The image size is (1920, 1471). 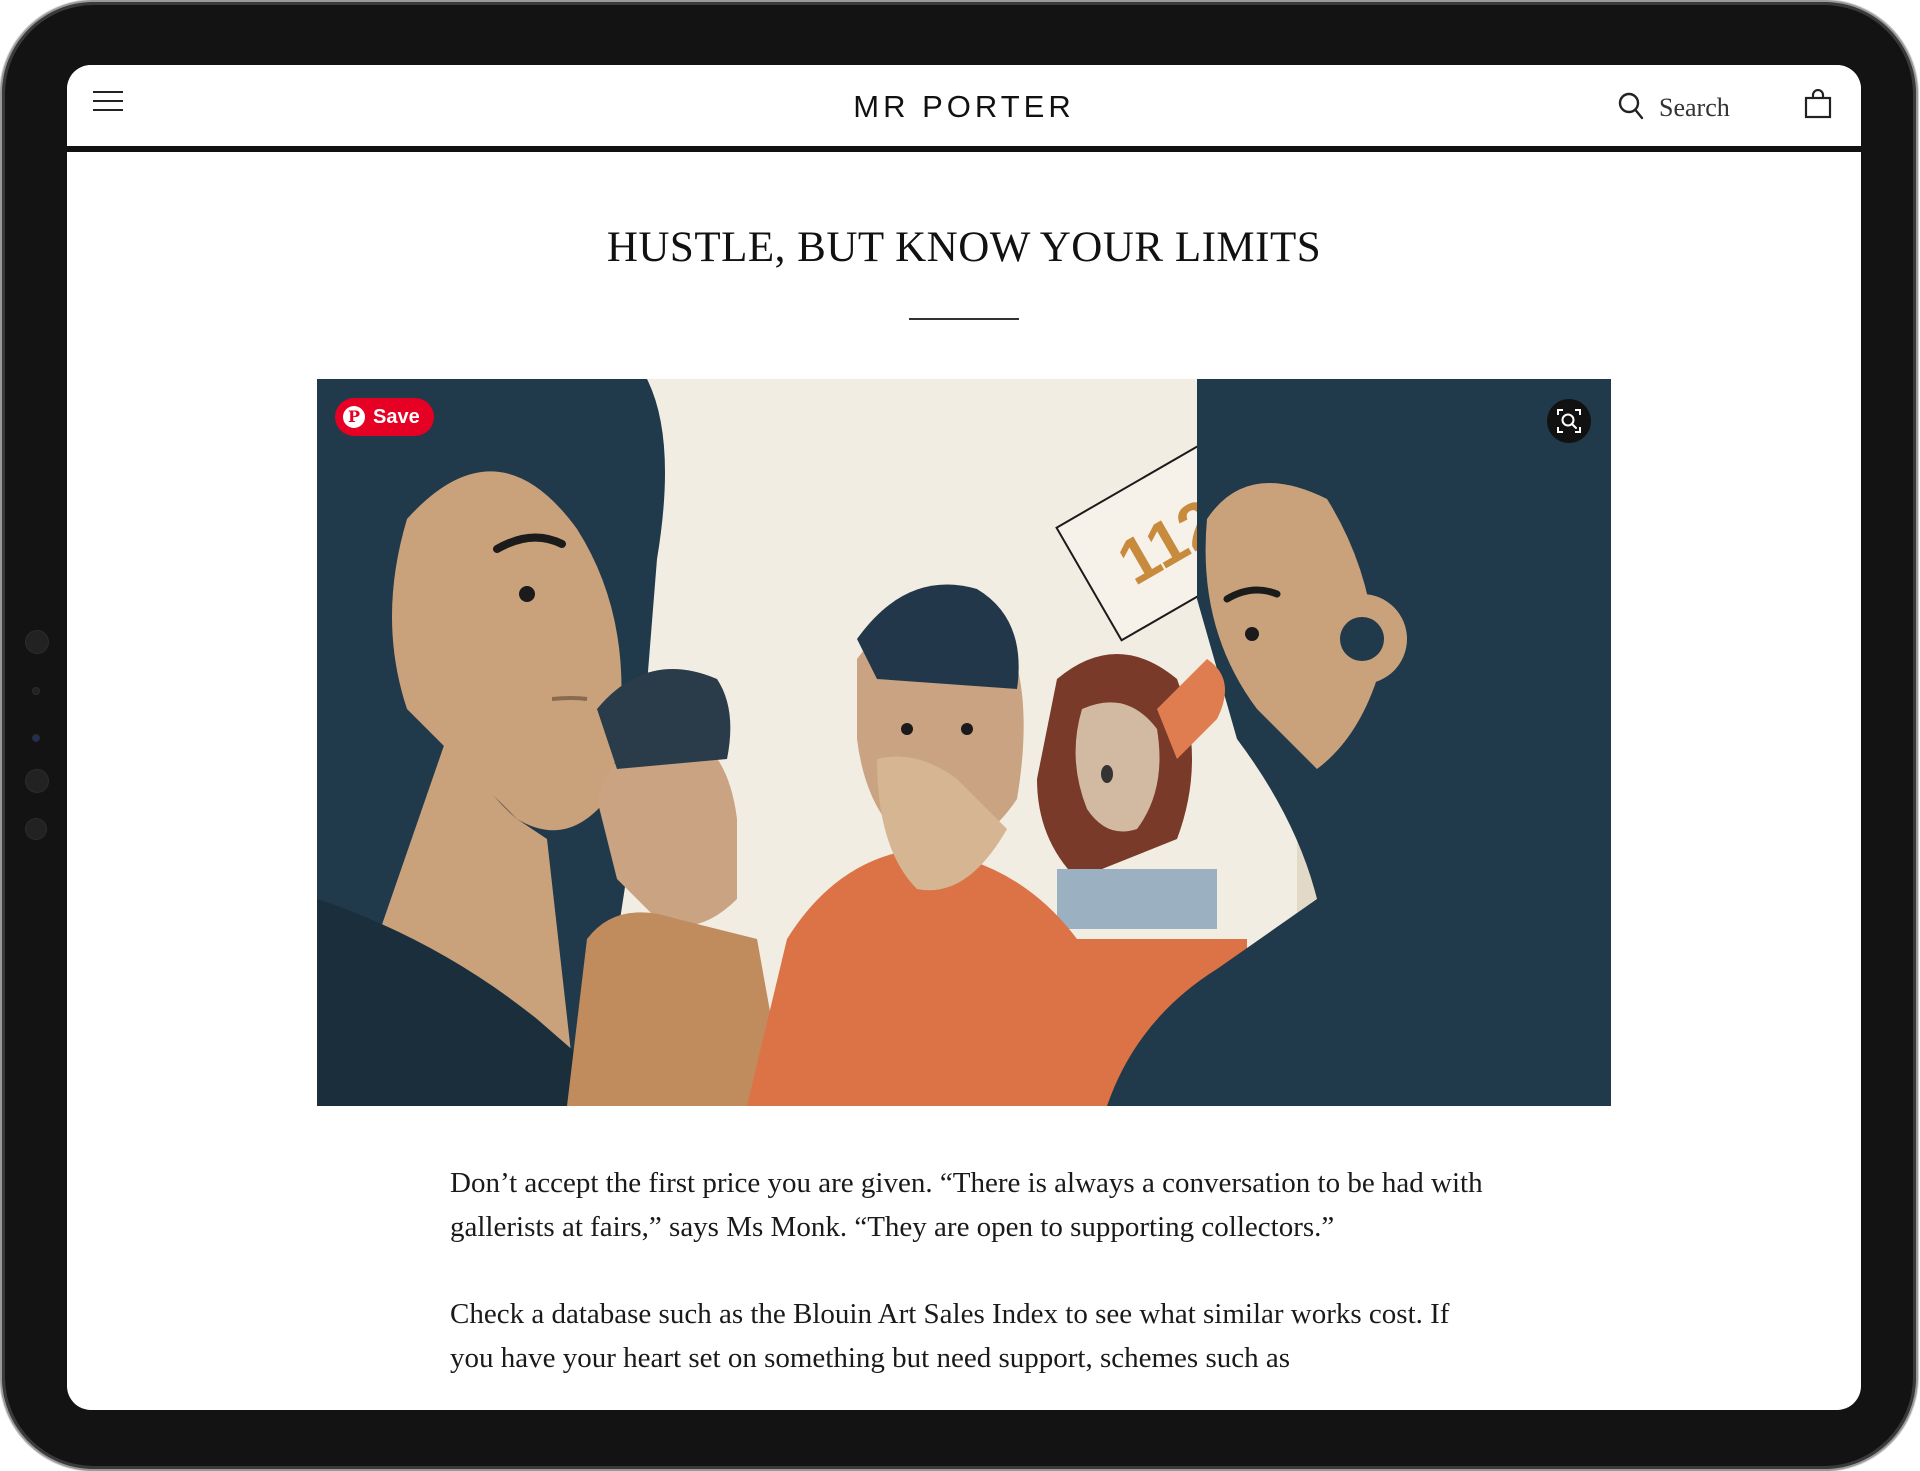 What do you see at coordinates (396, 416) in the screenshot?
I see `save-label: Save` at bounding box center [396, 416].